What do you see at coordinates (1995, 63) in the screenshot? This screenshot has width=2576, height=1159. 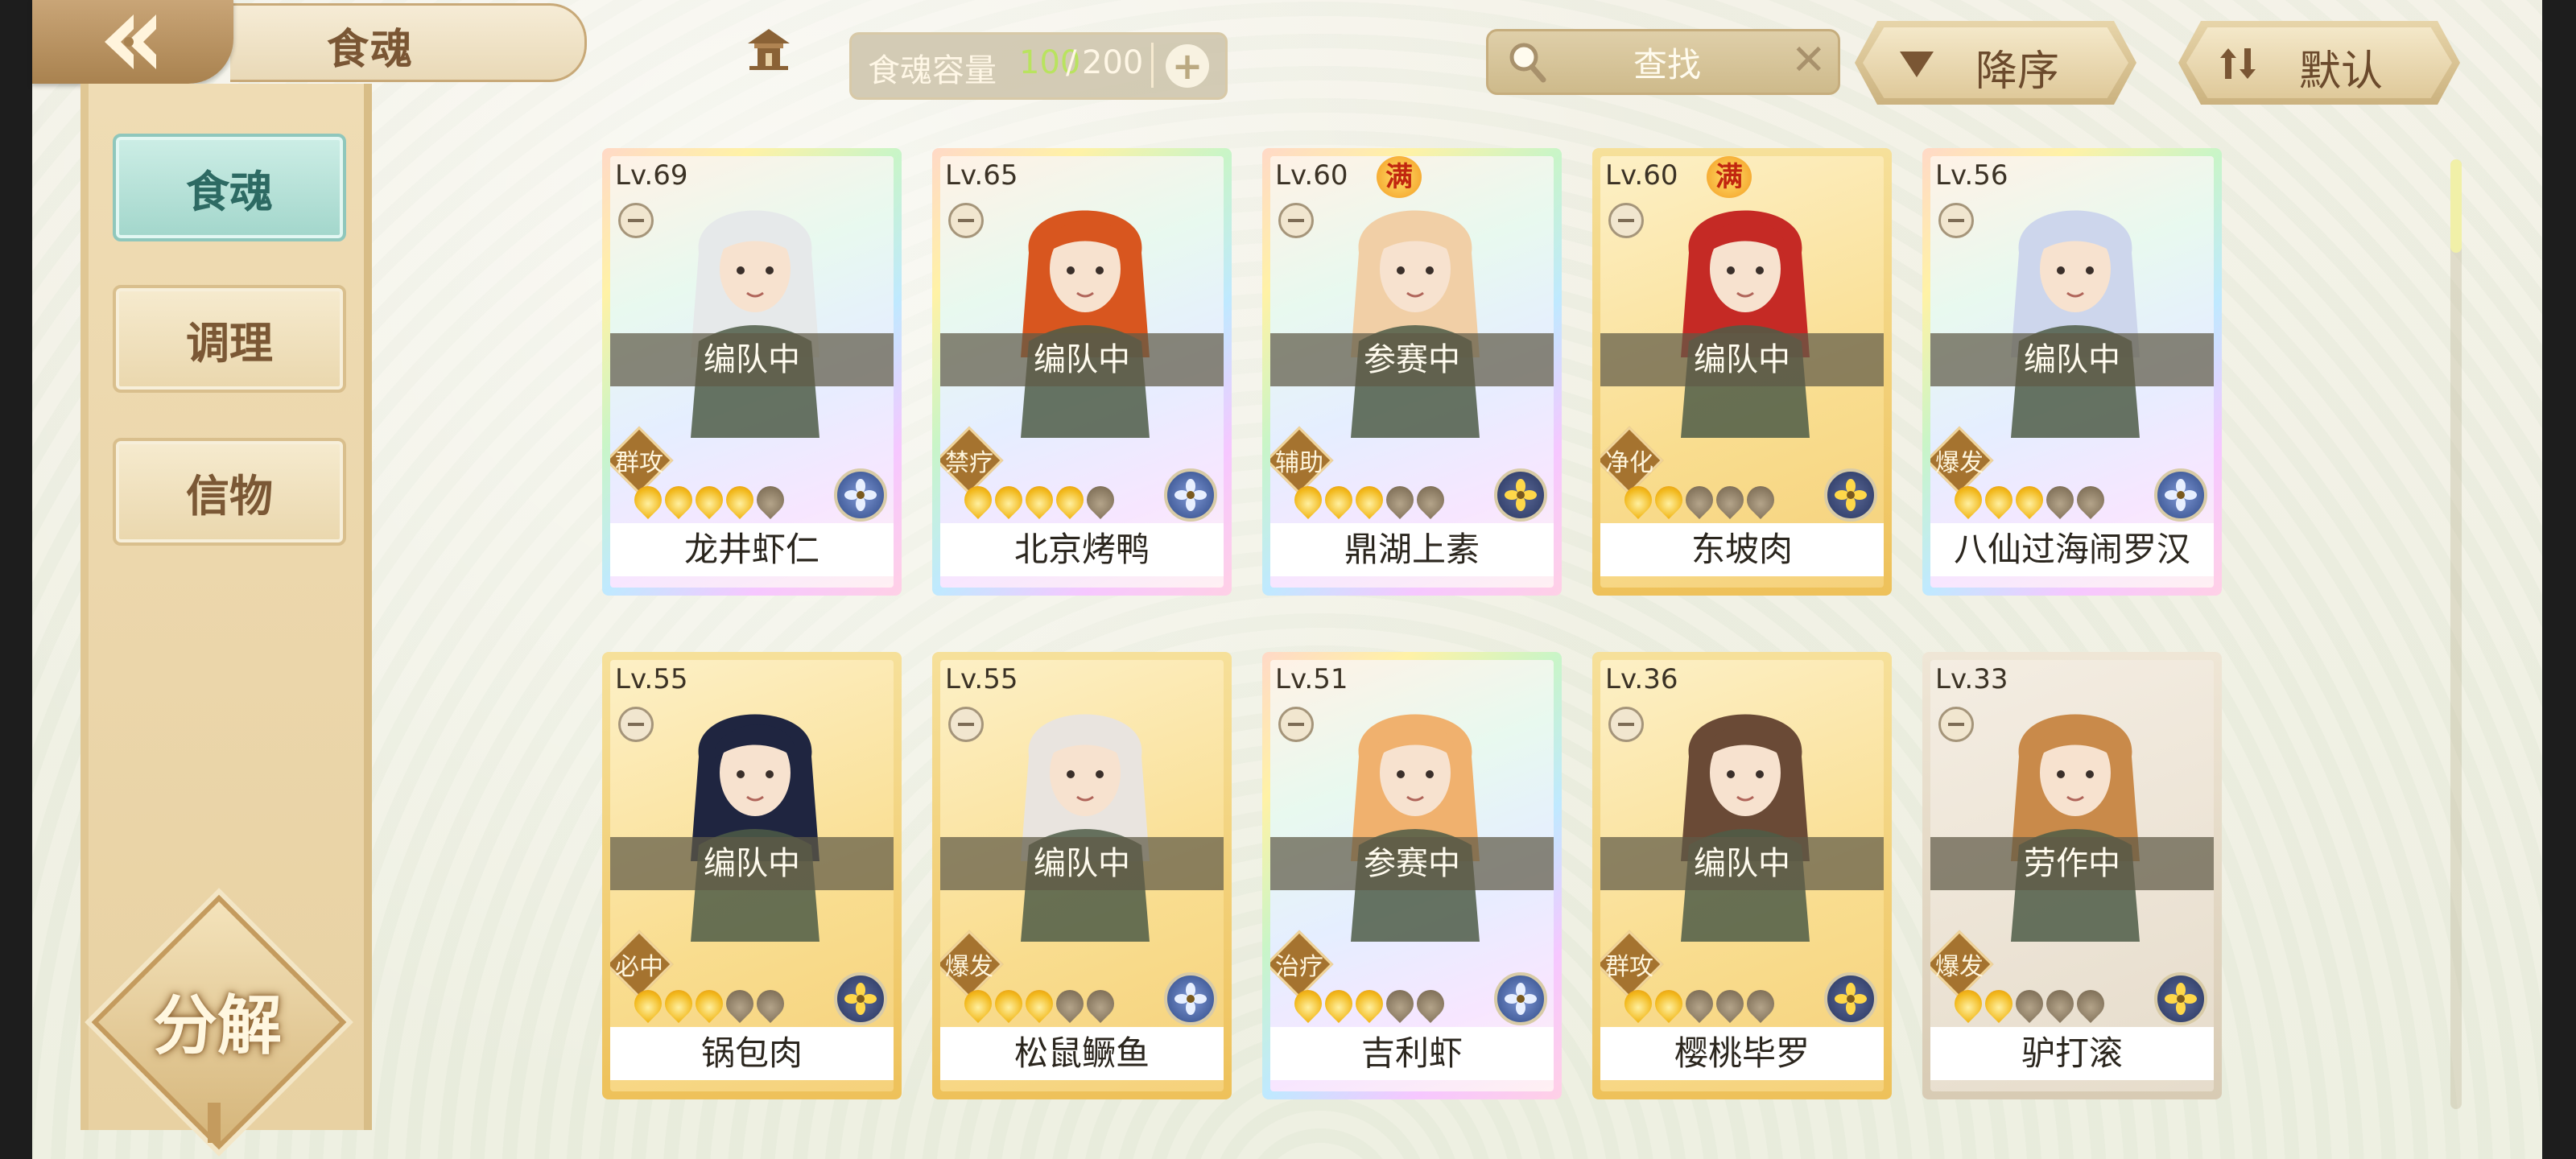 I see `sort-order-button: 降序` at bounding box center [1995, 63].